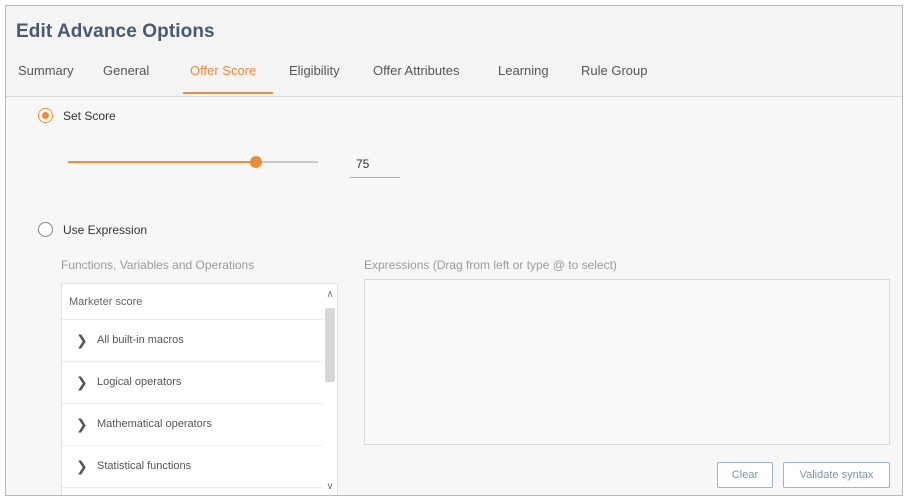 Image resolution: width=904 pixels, height=497 pixels. Describe the element at coordinates (614, 77) in the screenshot. I see `tab-rule-group: Rule Group` at that location.